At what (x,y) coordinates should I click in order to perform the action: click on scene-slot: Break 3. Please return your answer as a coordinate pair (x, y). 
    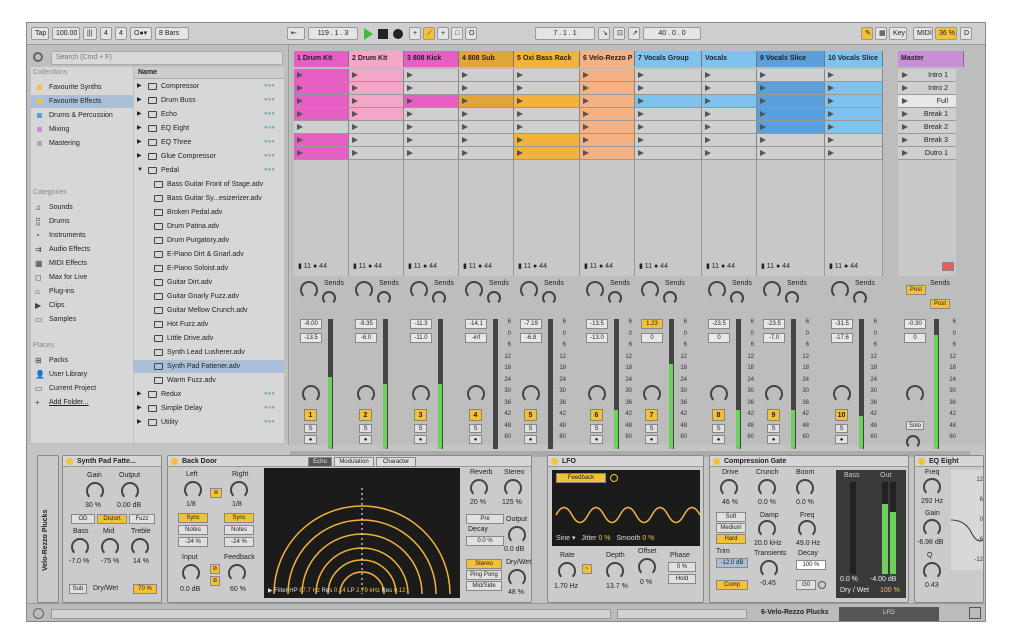
    Looking at the image, I should click on (927, 140).